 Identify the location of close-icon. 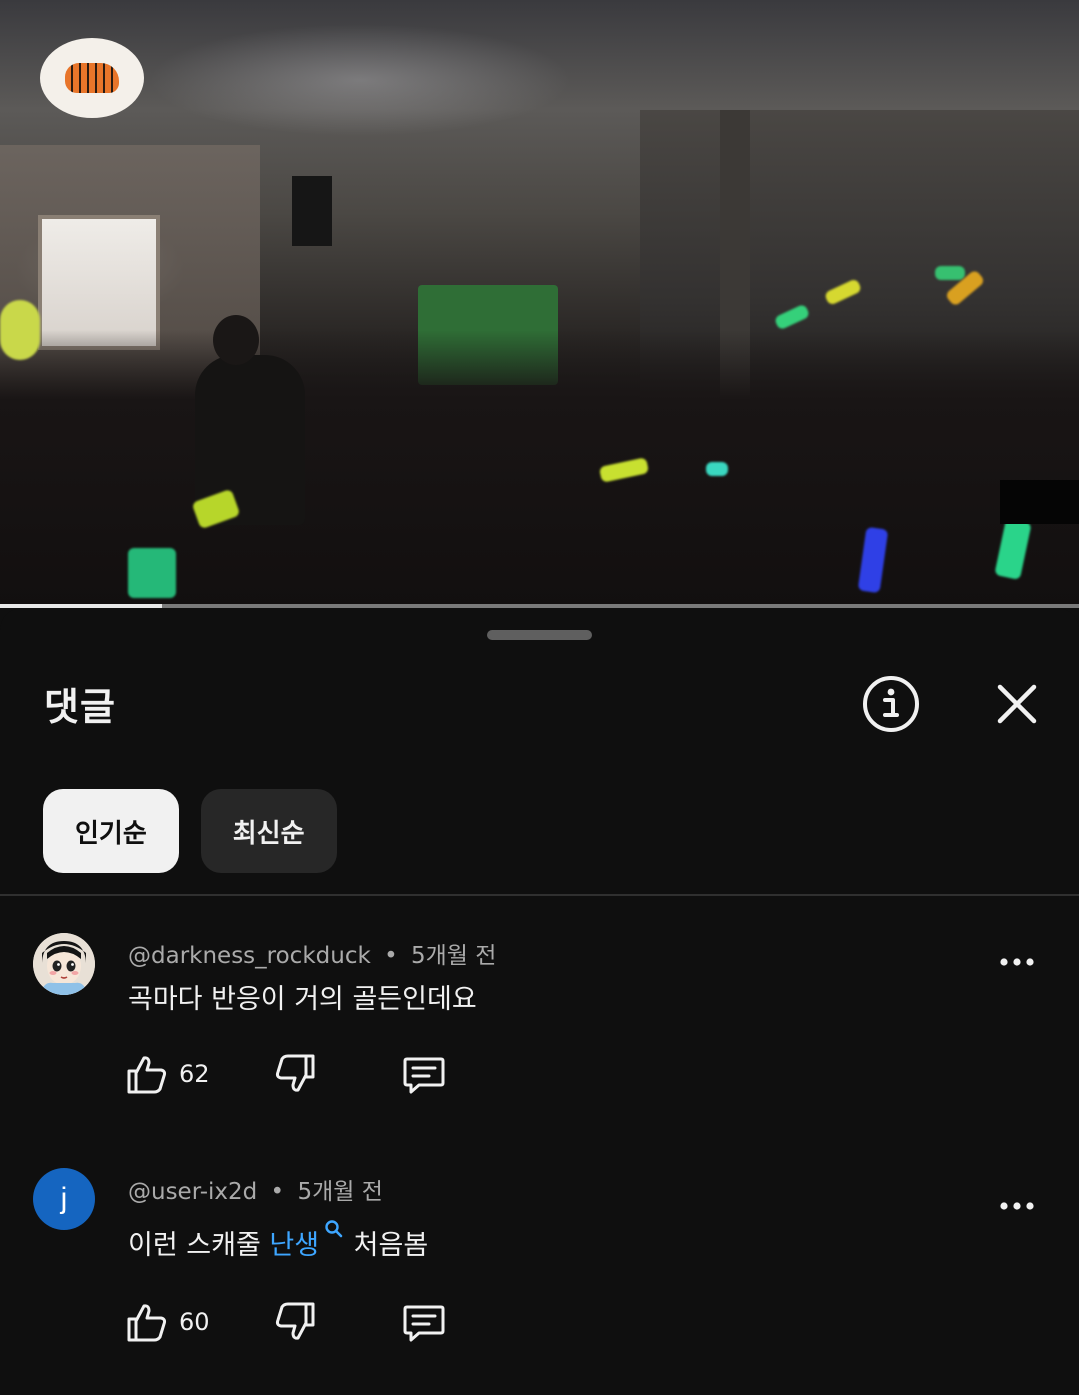
(1017, 704).